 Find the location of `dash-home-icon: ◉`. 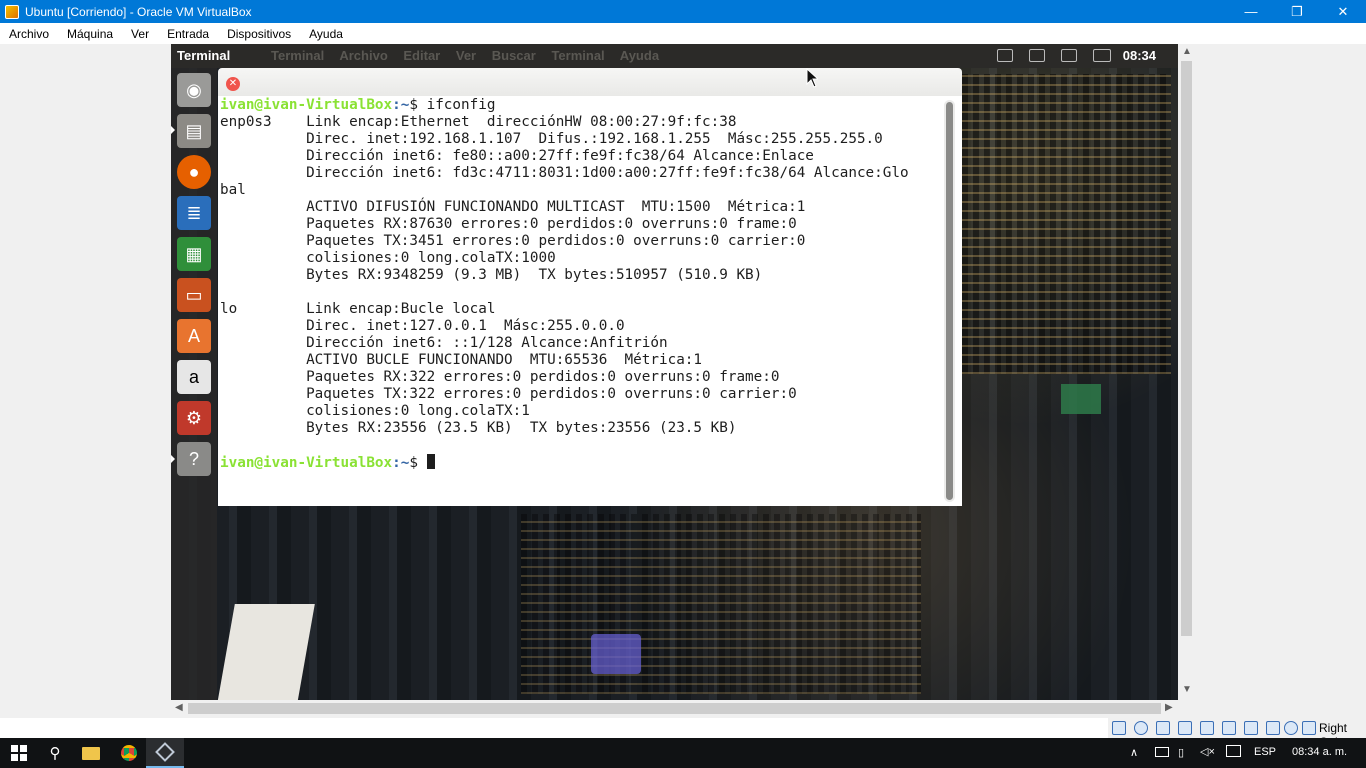

dash-home-icon: ◉ is located at coordinates (194, 90).